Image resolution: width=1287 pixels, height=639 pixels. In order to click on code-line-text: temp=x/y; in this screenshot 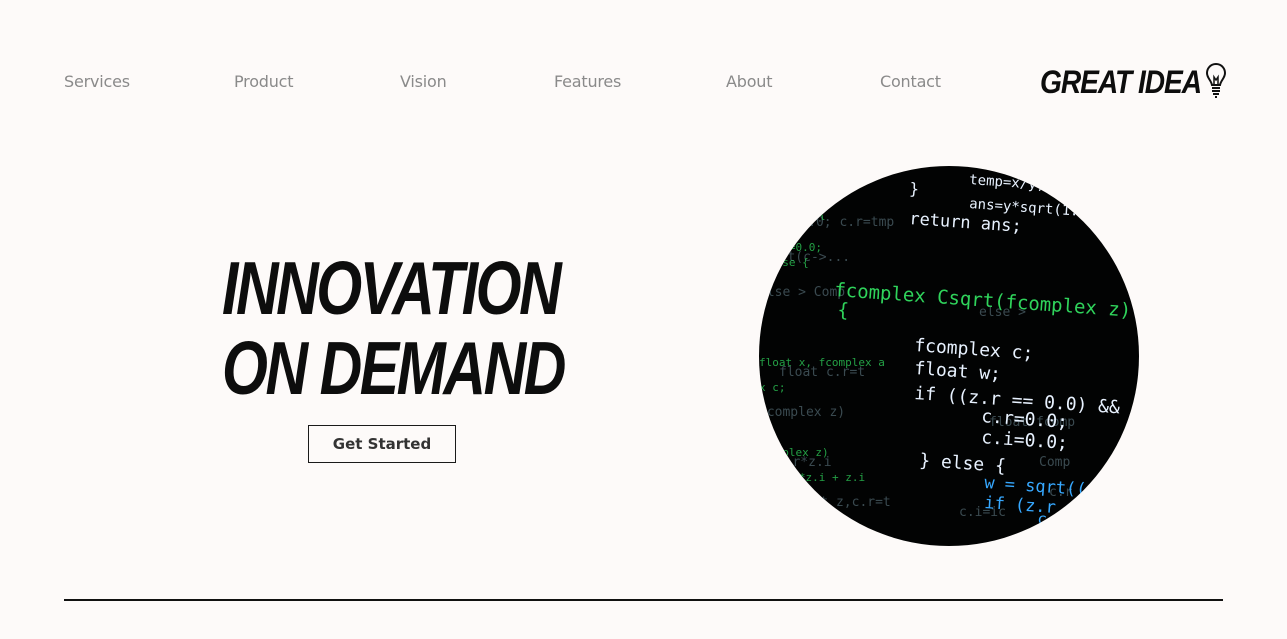, I will do `click(1007, 182)`.